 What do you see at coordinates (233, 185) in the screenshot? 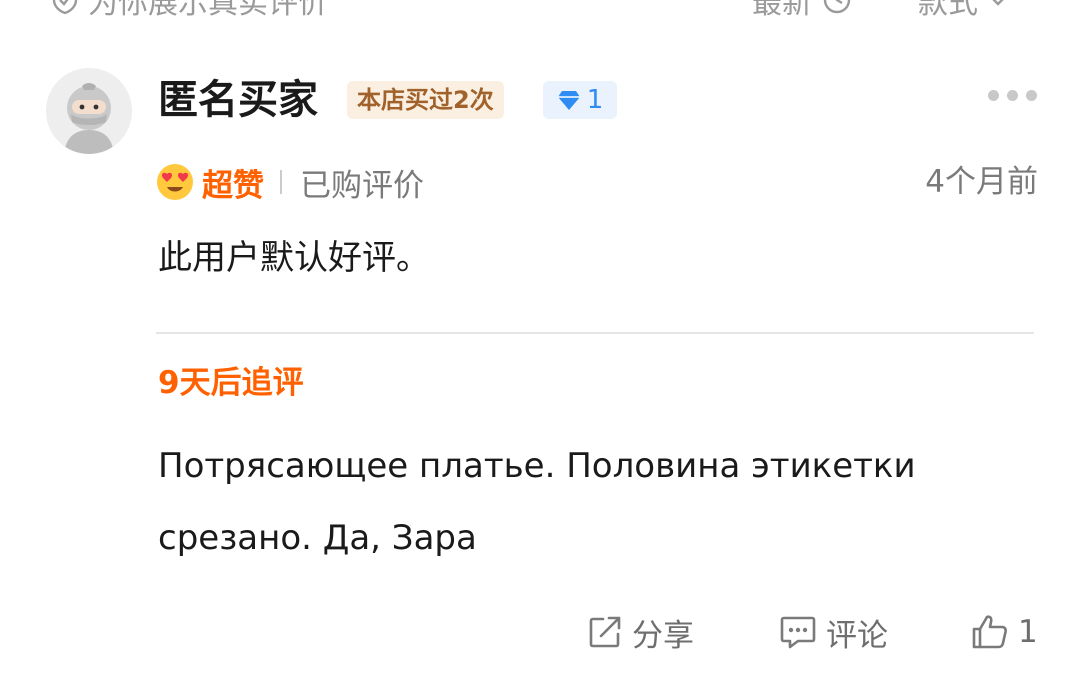
I see `rating-label: 超赞` at bounding box center [233, 185].